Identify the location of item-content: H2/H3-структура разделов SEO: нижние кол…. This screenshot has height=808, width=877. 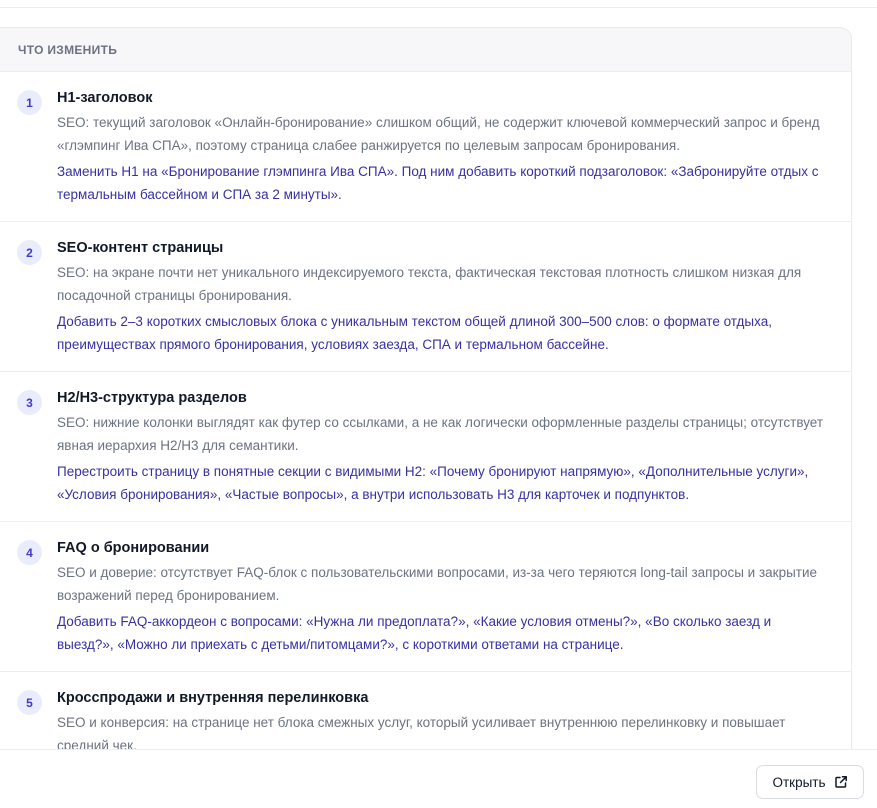
(444, 445).